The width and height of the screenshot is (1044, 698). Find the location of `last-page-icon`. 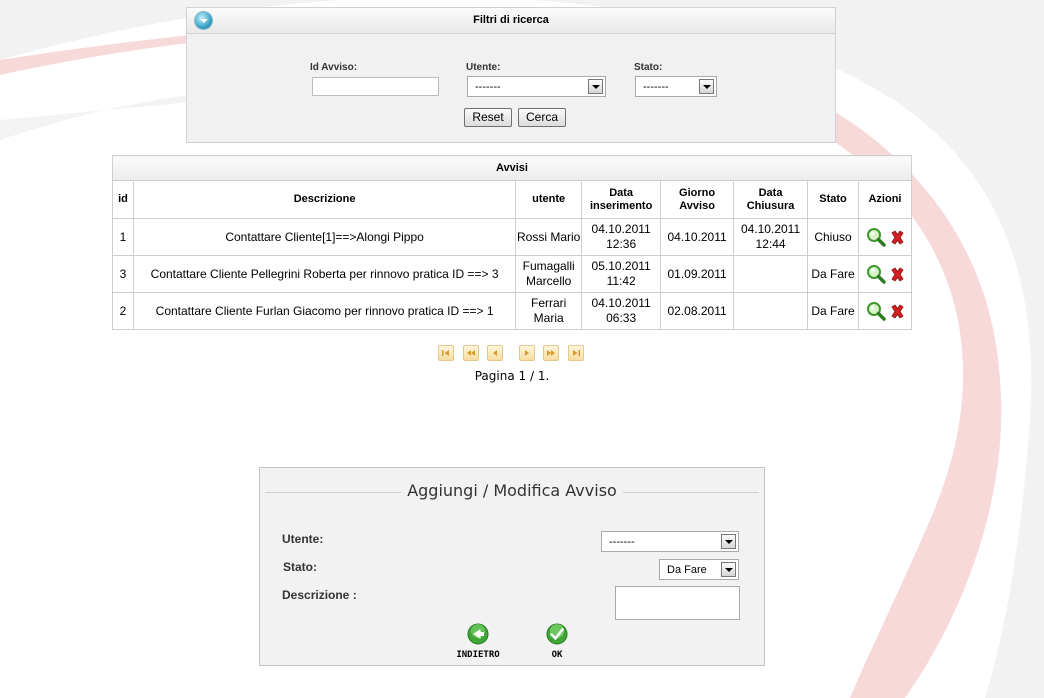

last-page-icon is located at coordinates (576, 353).